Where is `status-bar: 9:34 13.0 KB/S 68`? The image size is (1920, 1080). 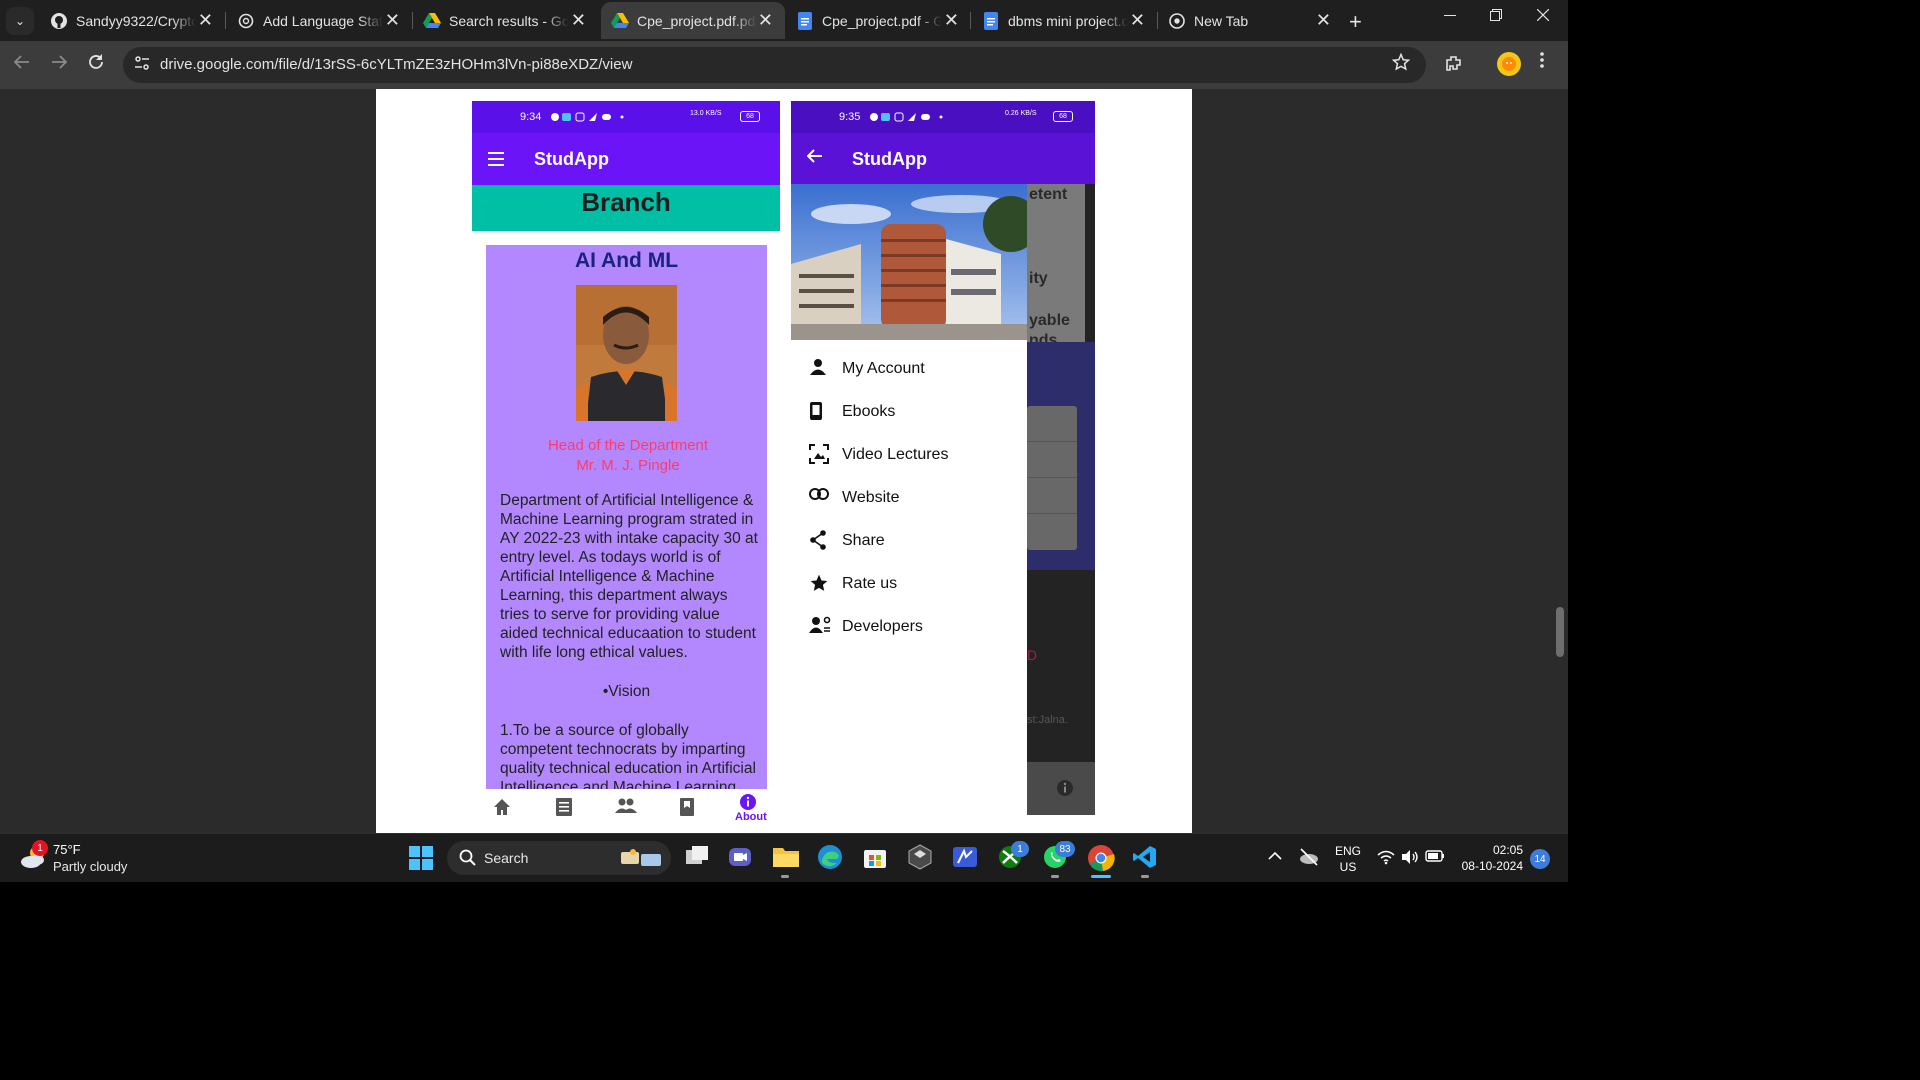
status-bar: 9:34 13.0 KB/S 68 is located at coordinates (626, 117).